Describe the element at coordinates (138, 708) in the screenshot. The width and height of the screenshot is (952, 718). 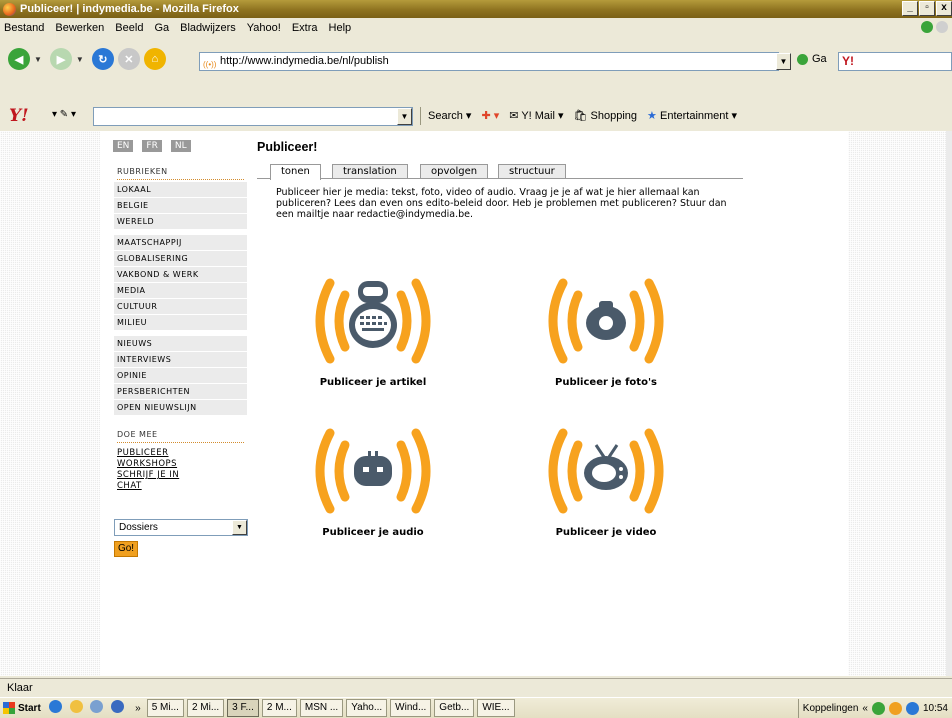
I see `quicklaunch-more: »` at that location.